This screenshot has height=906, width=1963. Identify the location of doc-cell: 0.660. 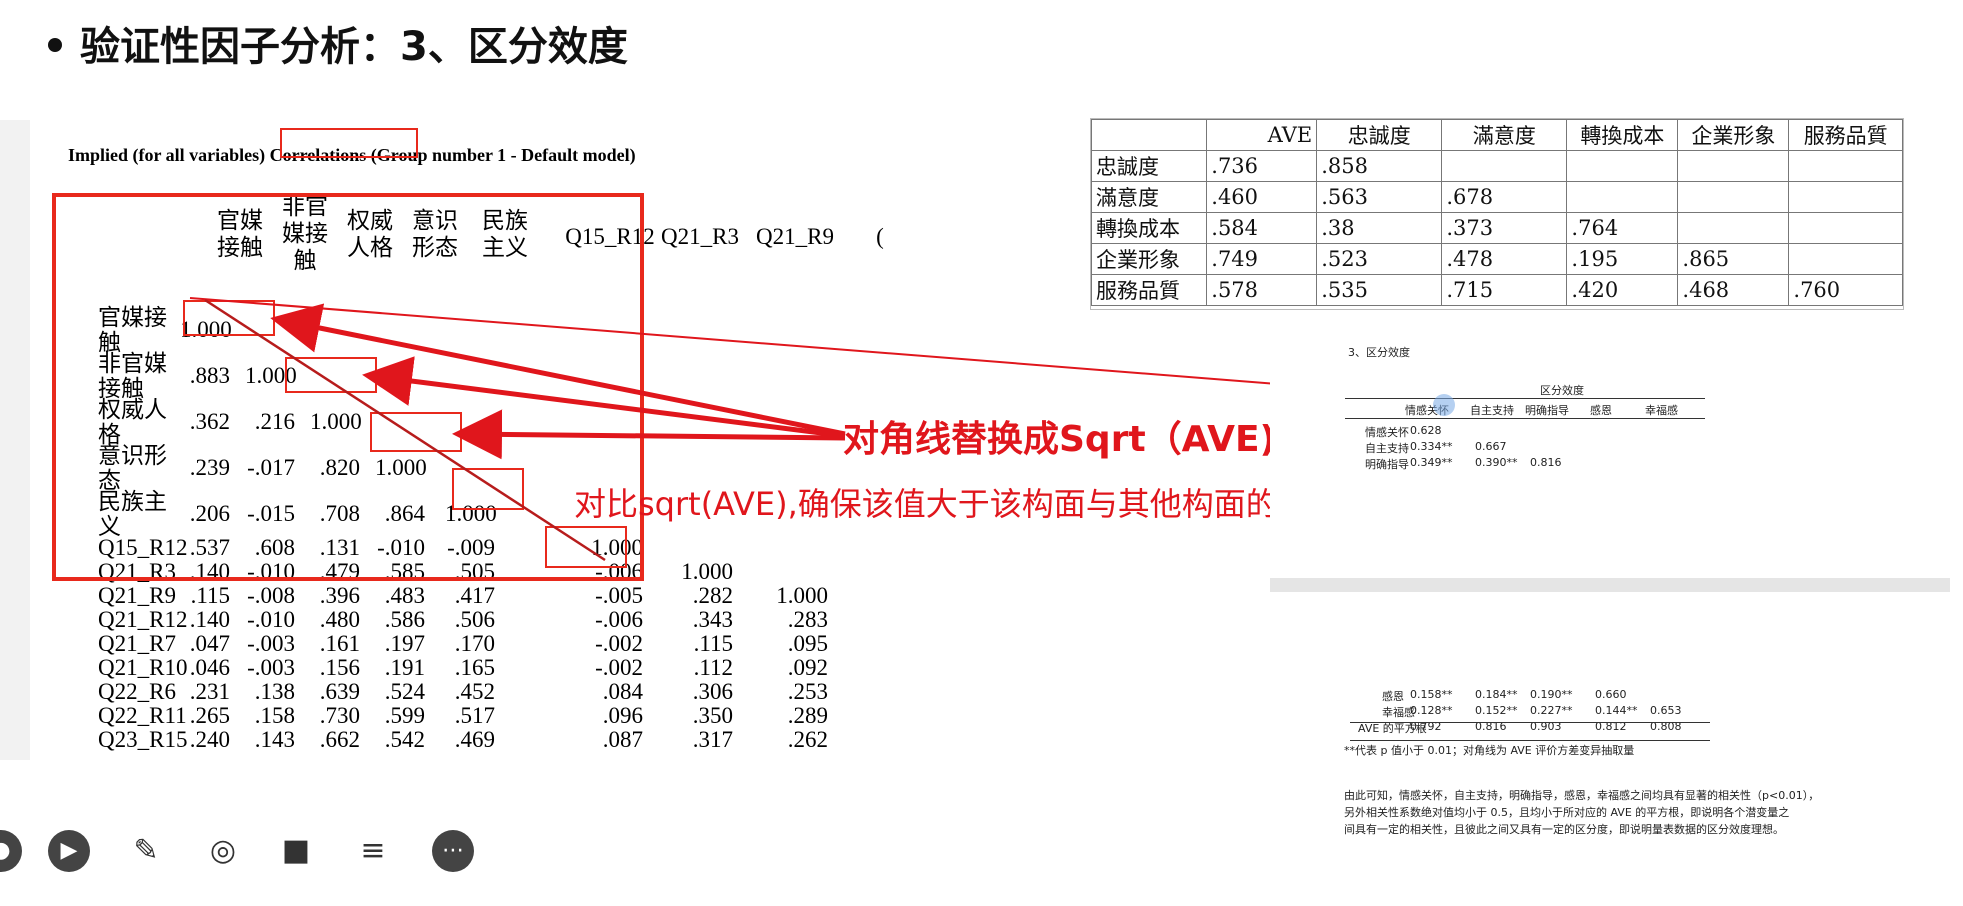
(1611, 694).